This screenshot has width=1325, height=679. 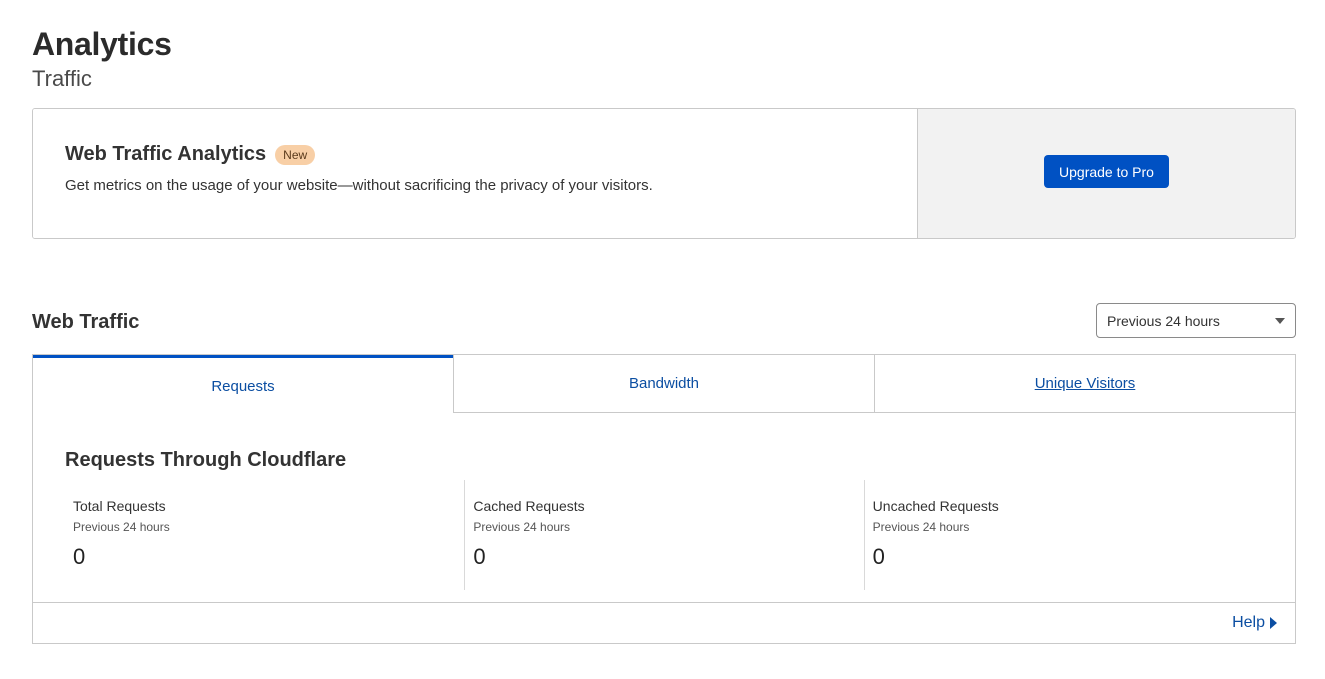 What do you see at coordinates (1273, 623) in the screenshot?
I see `caret-right-icon` at bounding box center [1273, 623].